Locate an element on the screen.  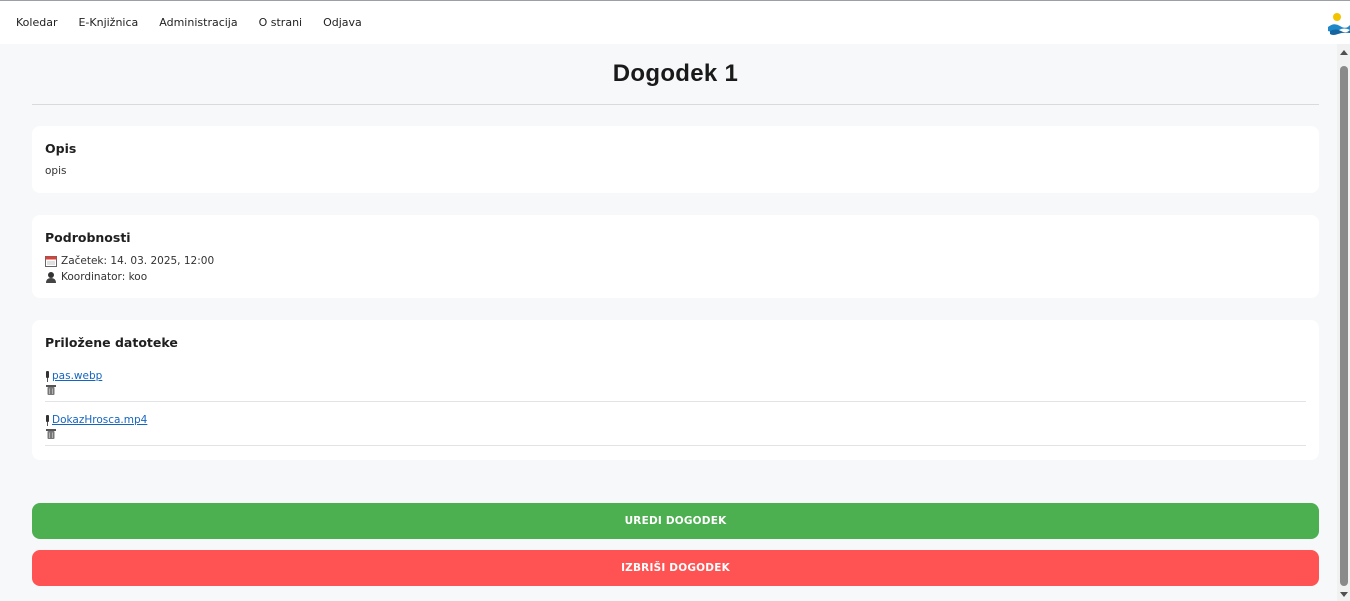
description-text: opis is located at coordinates (56, 171).